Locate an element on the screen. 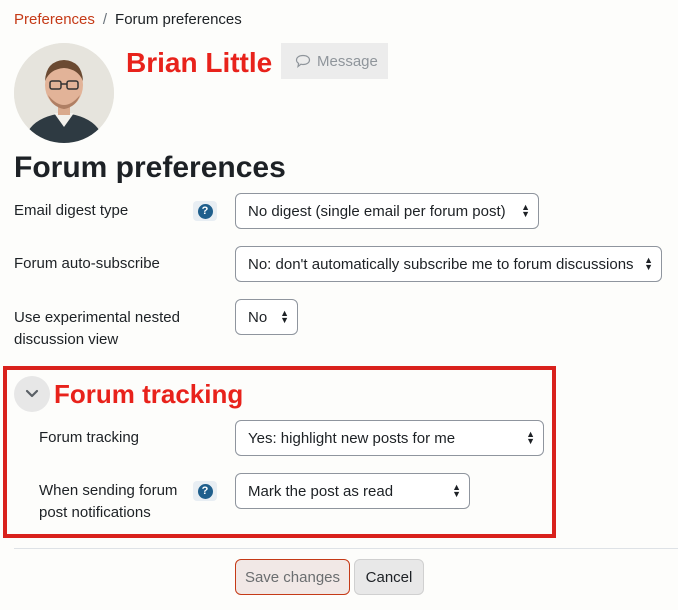  post-notifications-select: Mark the post as read ▲ ▼ is located at coordinates (352, 491).